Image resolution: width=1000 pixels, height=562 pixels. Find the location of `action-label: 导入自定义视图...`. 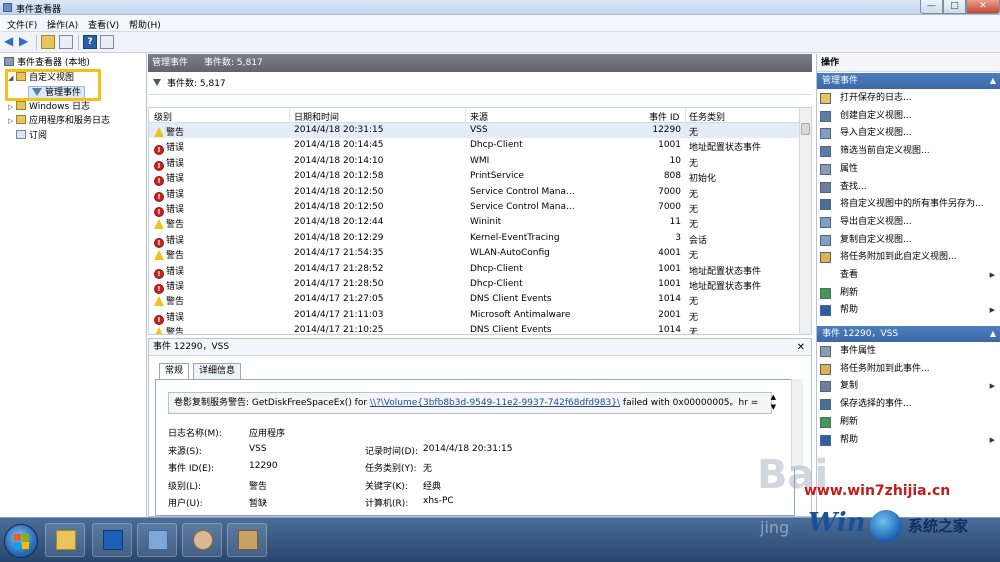

action-label: 导入自定义视图... is located at coordinates (876, 133).